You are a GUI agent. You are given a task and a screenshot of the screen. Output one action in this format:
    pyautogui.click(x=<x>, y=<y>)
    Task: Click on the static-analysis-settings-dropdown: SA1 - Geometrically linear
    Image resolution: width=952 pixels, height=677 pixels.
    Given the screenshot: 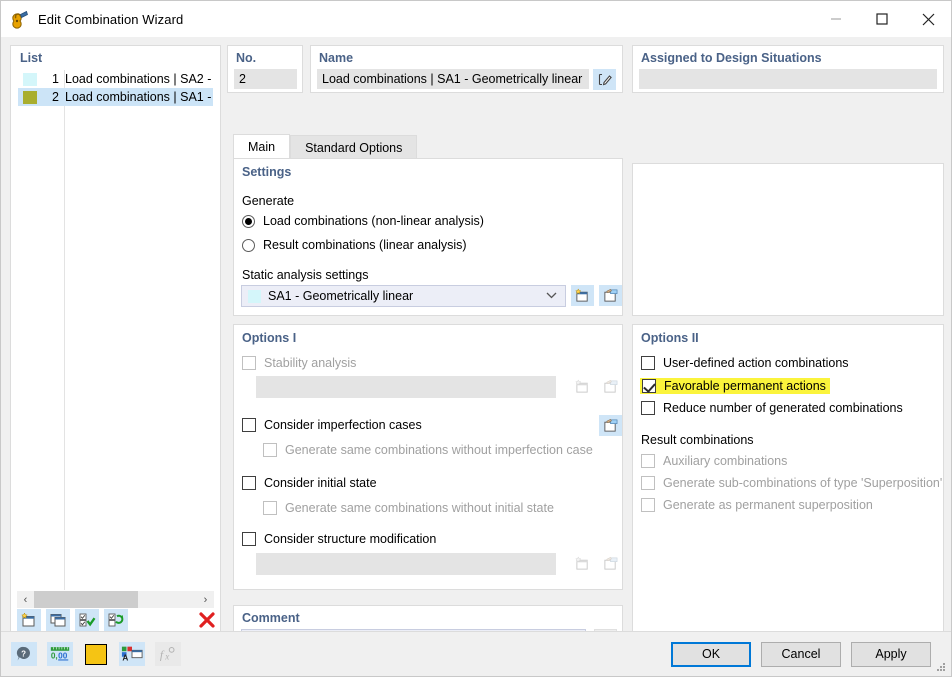 What is the action you would take?
    pyautogui.click(x=403, y=296)
    